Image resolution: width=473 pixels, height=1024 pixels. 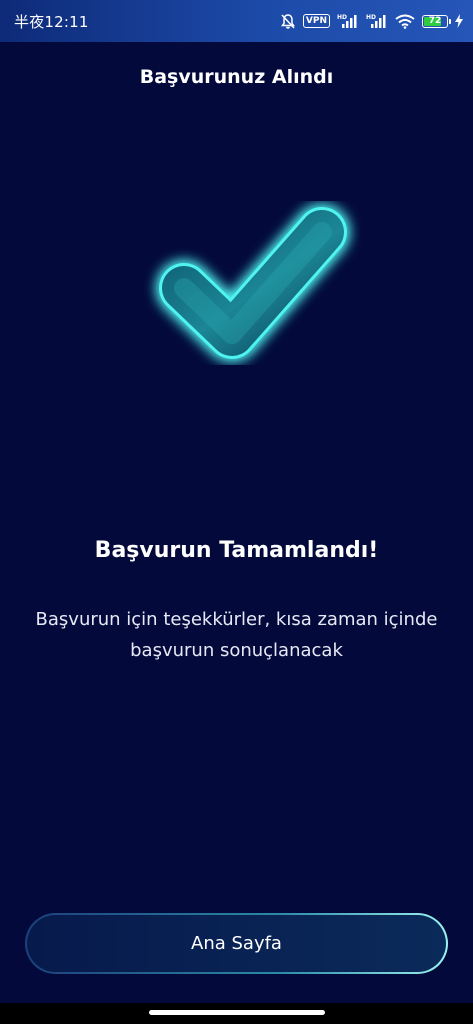 I want to click on charging-bolt-icon, so click(x=459, y=21).